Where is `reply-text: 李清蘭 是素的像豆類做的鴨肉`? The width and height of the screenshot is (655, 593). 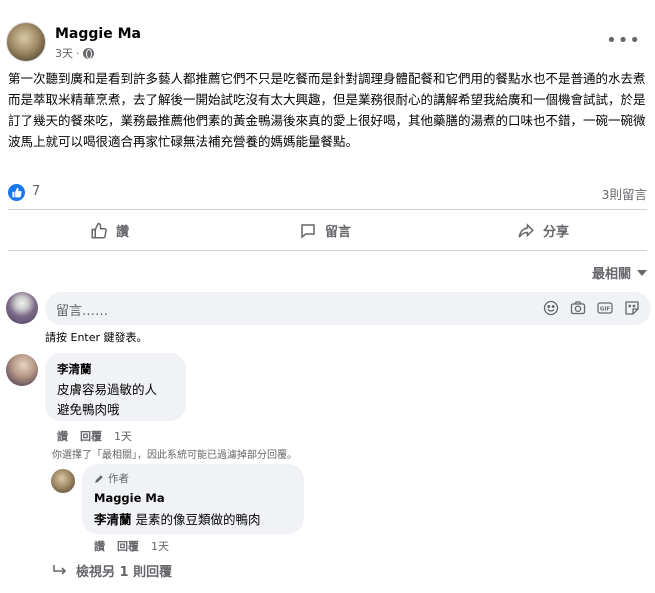 reply-text: 李清蘭 是素的像豆類做的鴨肉 is located at coordinates (193, 518).